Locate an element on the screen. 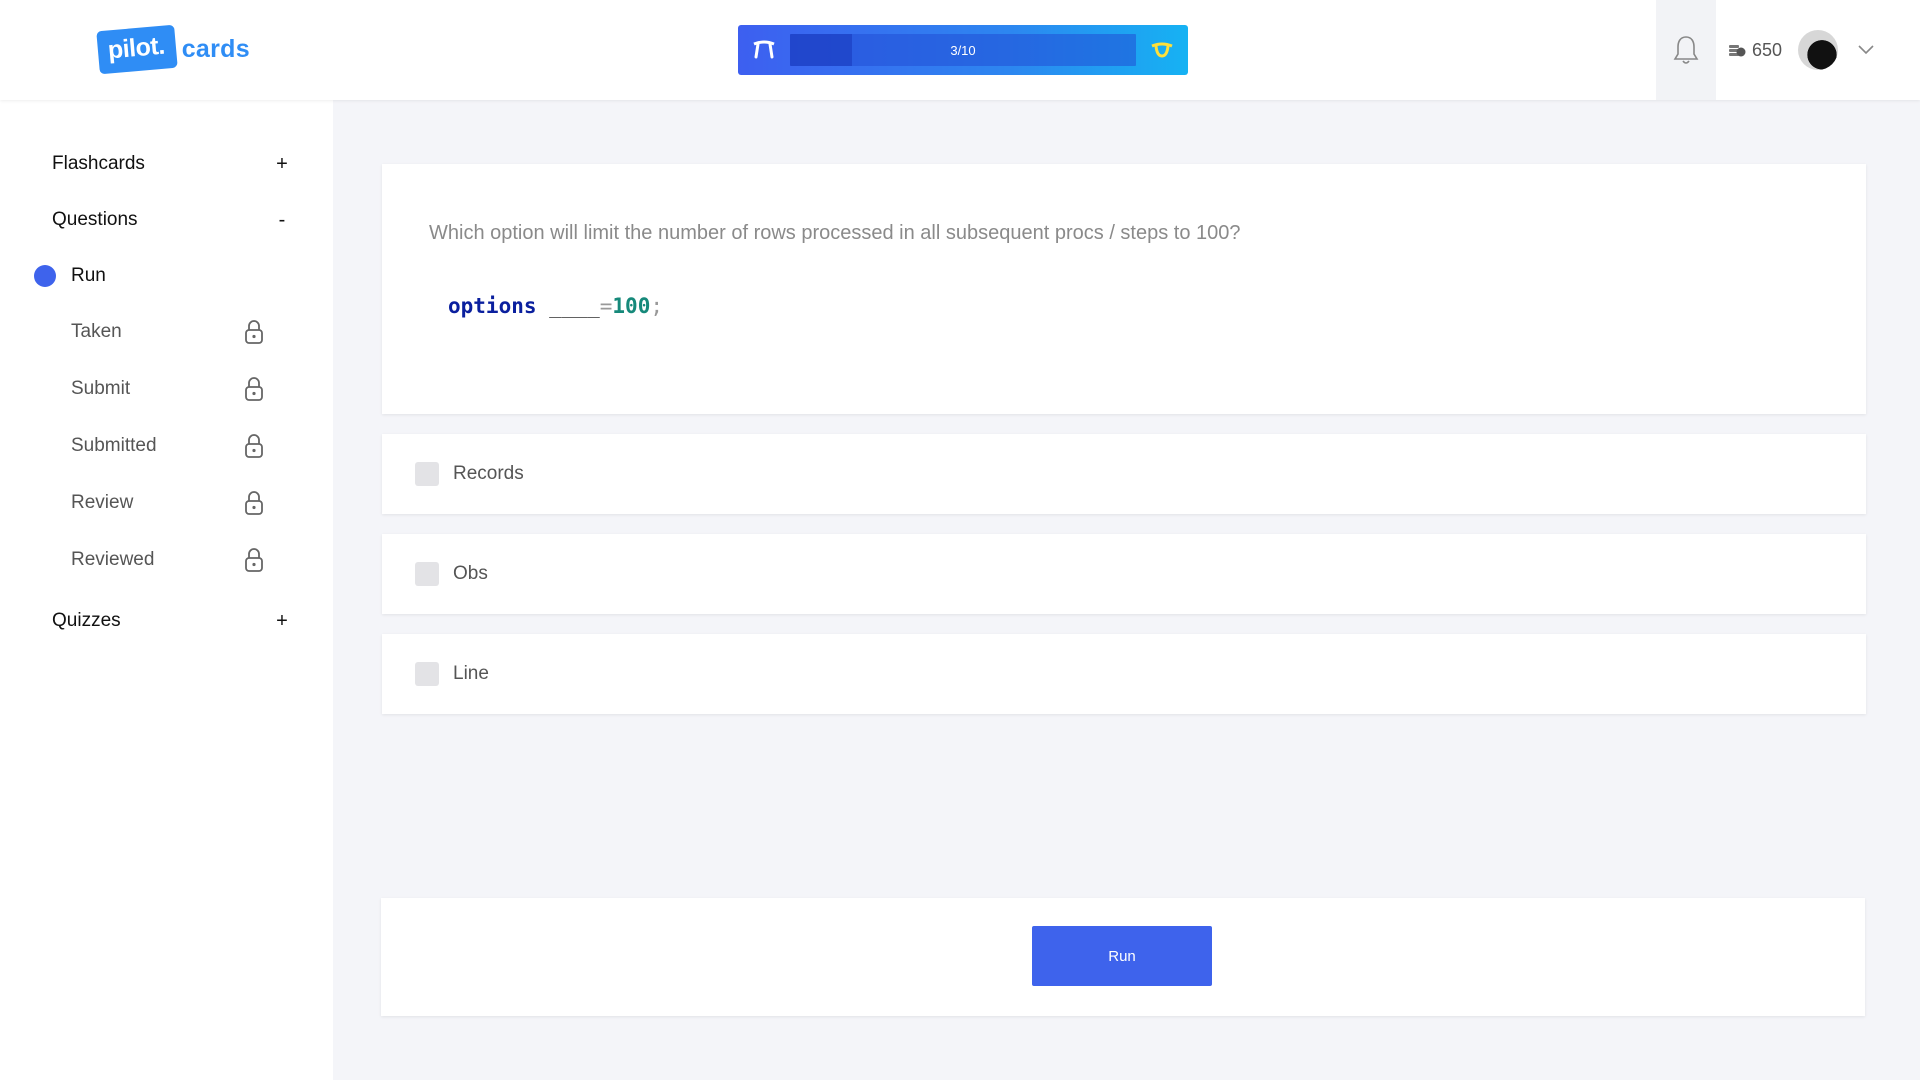 This screenshot has width=1920, height=1080. sidebar-item-run: Run is located at coordinates (70, 276).